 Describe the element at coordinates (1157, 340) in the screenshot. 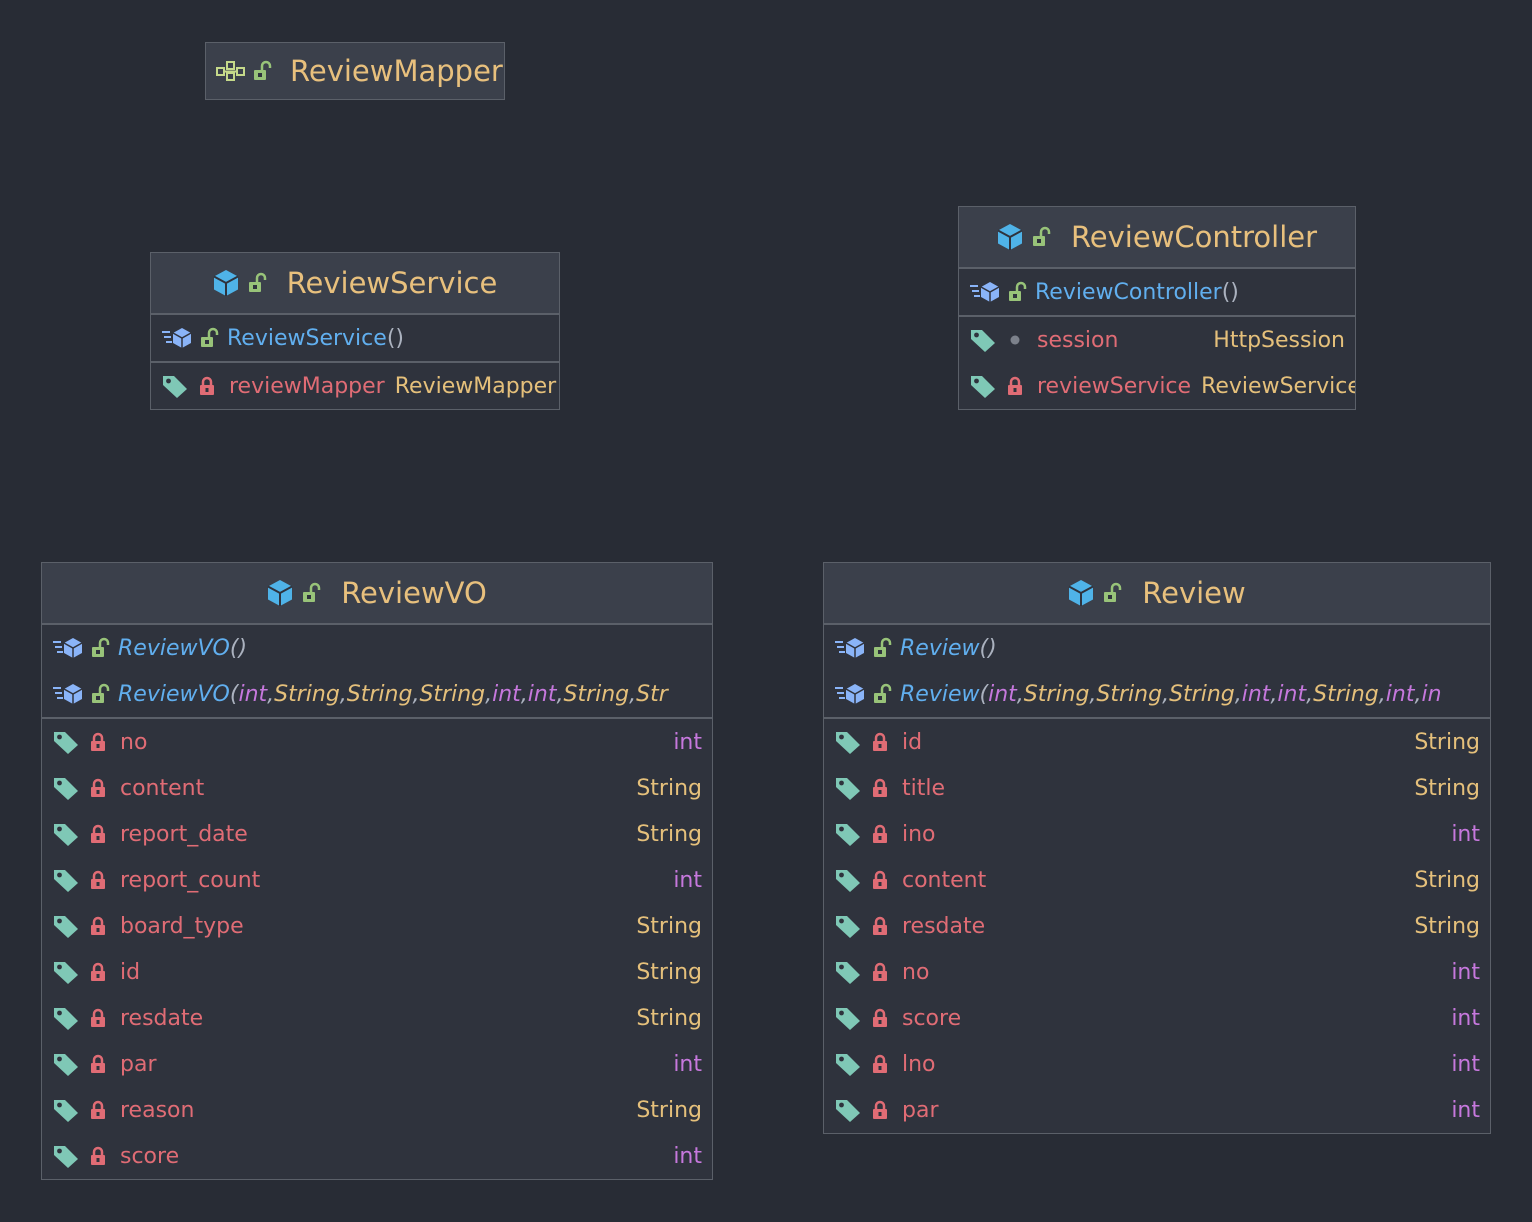

I see `field-row: session HttpSession` at that location.